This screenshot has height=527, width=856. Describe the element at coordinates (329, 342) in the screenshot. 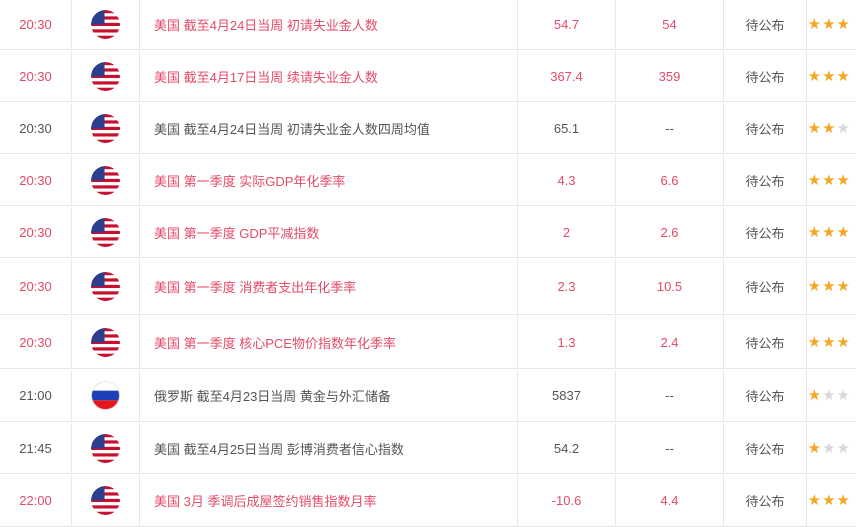

I see `event-name-cell: 美国 第一季度 核心PCE物价指数年化季率` at that location.